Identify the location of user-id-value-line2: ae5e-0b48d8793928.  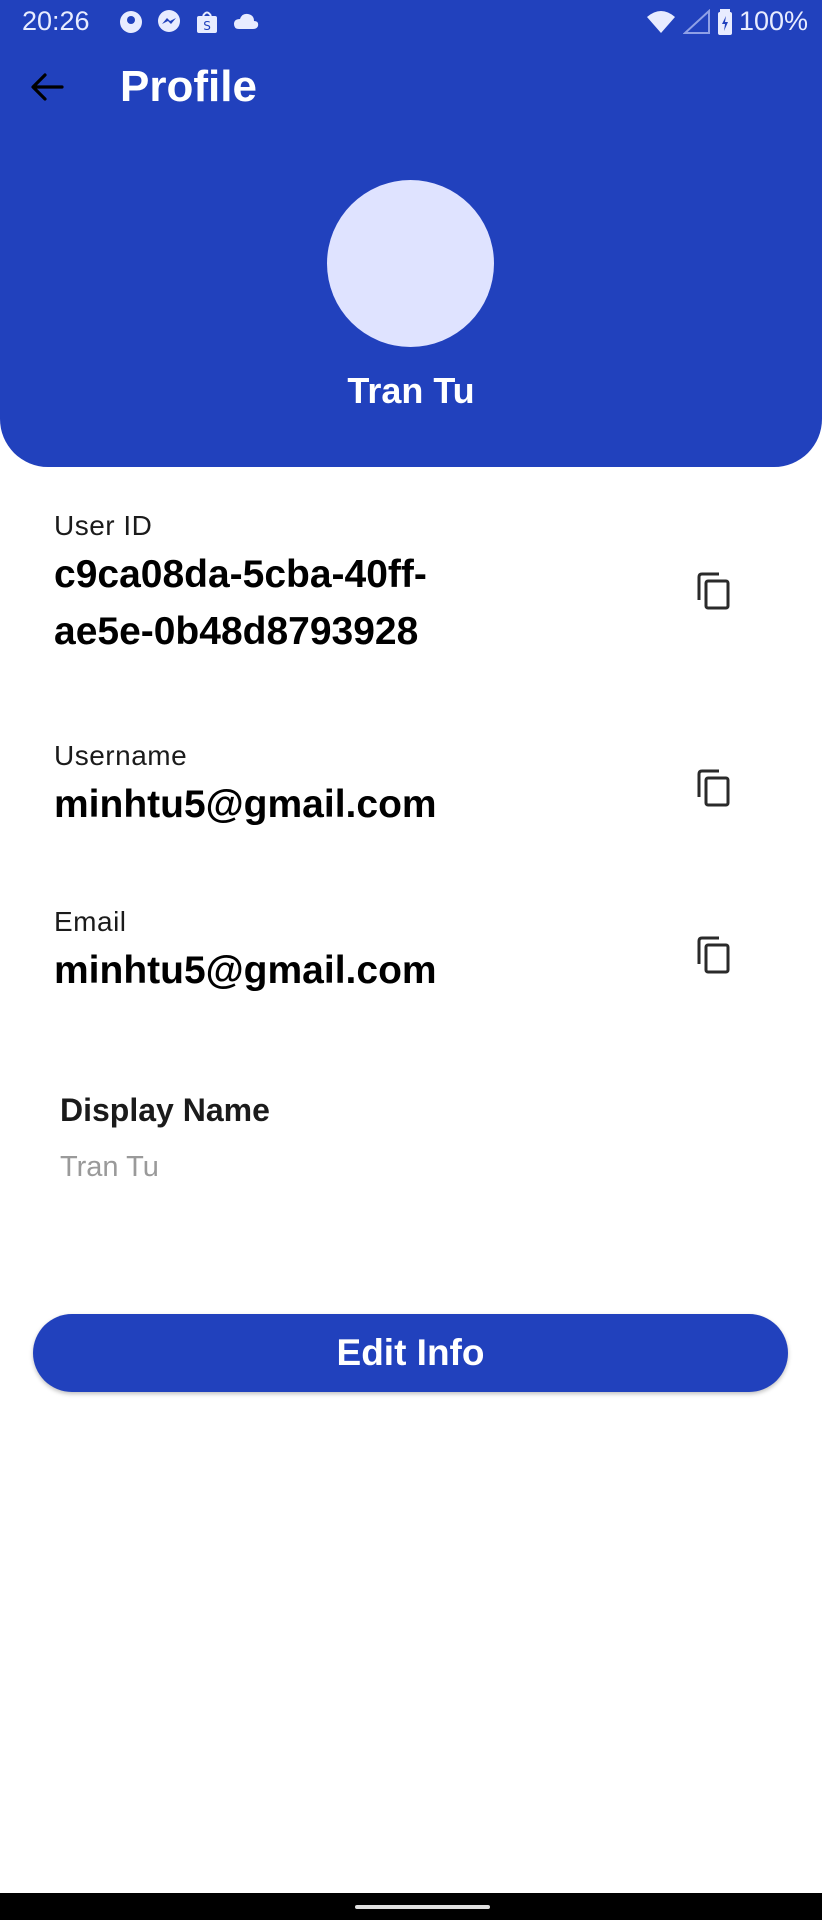
(236, 631).